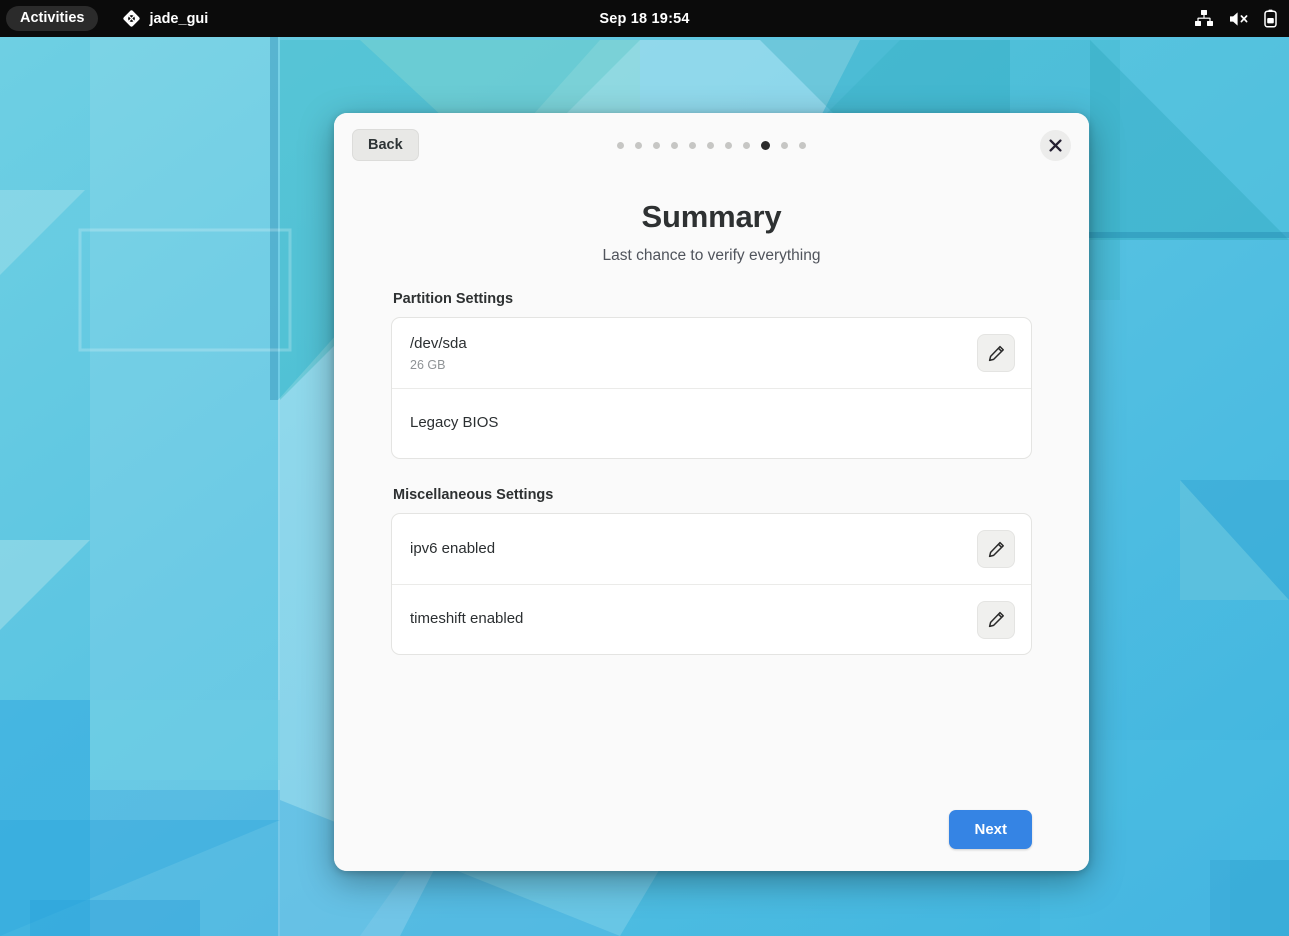 This screenshot has width=1289, height=936. I want to click on page-subtitle: Last chance to verify everything, so click(711, 255).